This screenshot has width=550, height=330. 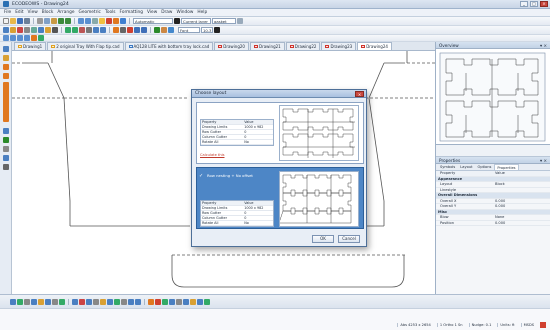 What do you see at coordinates (6, 102) in the screenshot?
I see `orange-tool-strip-icon` at bounding box center [6, 102].